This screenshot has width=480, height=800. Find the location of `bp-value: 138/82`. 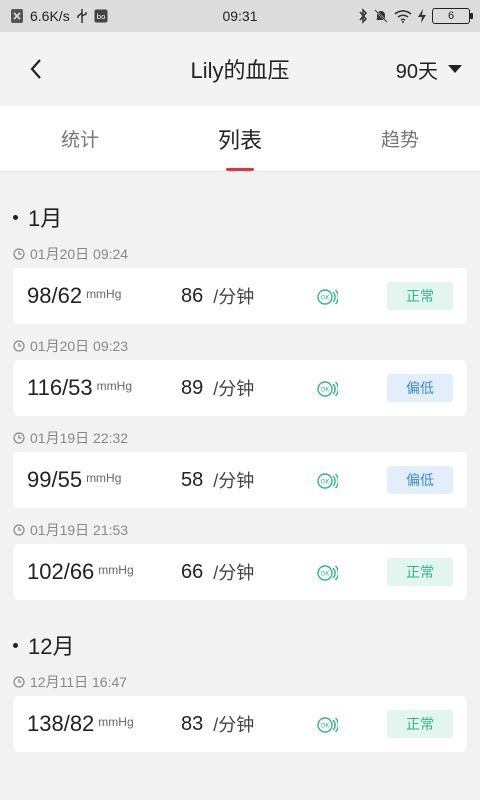

bp-value: 138/82 is located at coordinates (61, 723).